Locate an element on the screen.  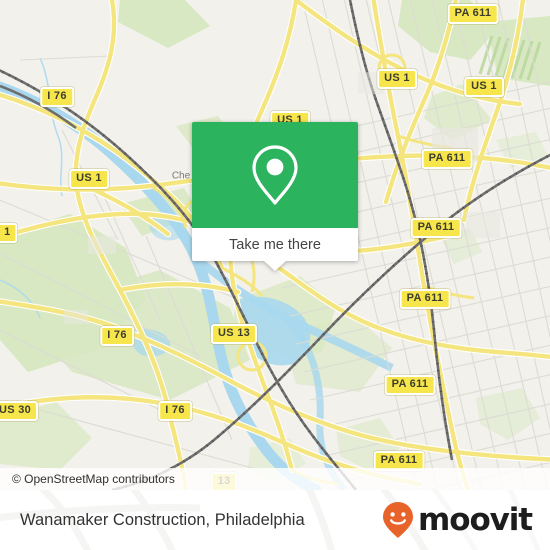
take-me-there-popup: Take me there is located at coordinates (275, 196).